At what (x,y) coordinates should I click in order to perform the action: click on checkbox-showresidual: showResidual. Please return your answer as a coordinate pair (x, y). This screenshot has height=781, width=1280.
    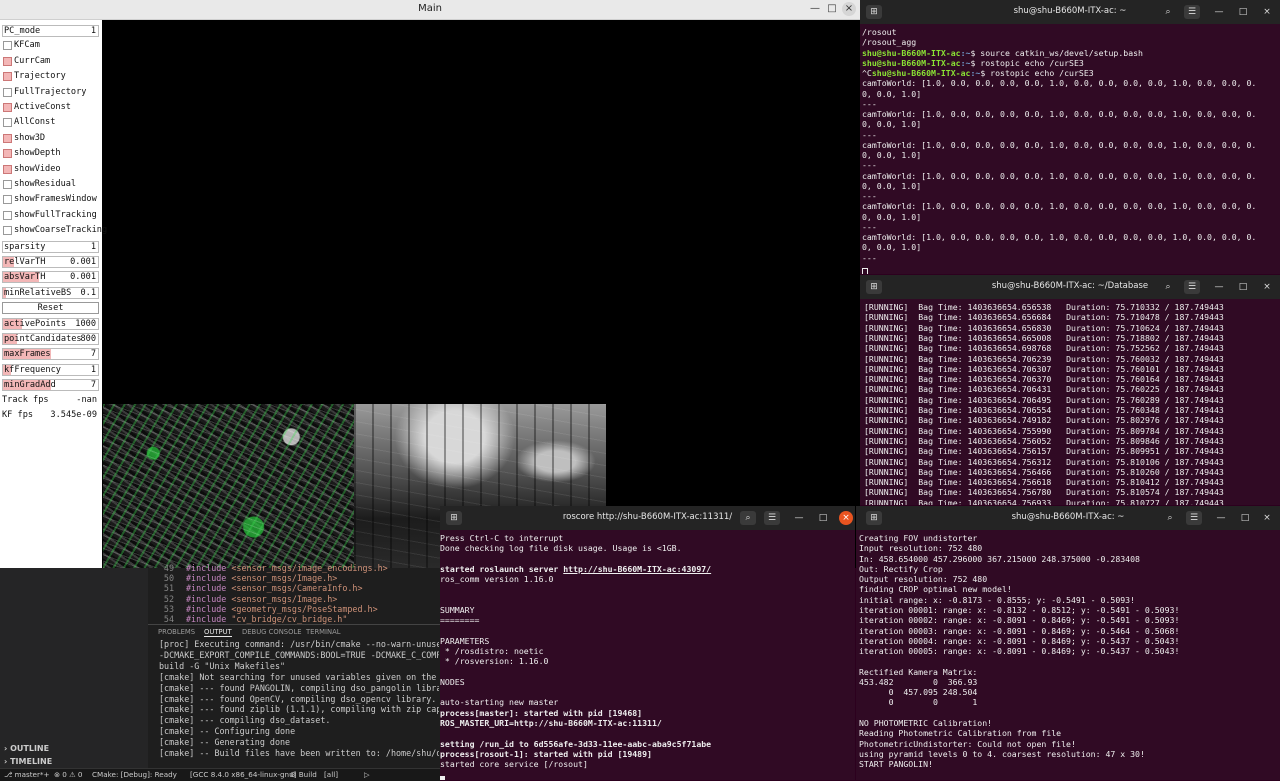
    Looking at the image, I should click on (51, 185).